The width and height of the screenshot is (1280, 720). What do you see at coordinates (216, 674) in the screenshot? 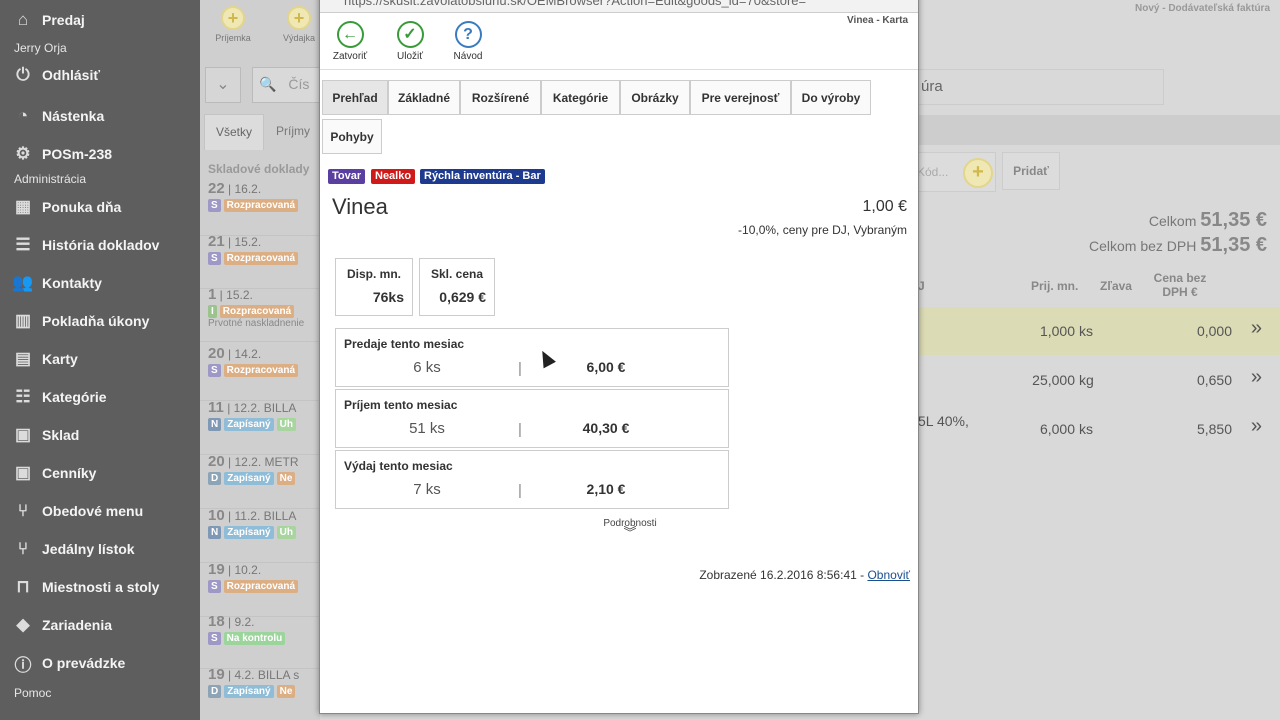
I see `doc-number: 19` at bounding box center [216, 674].